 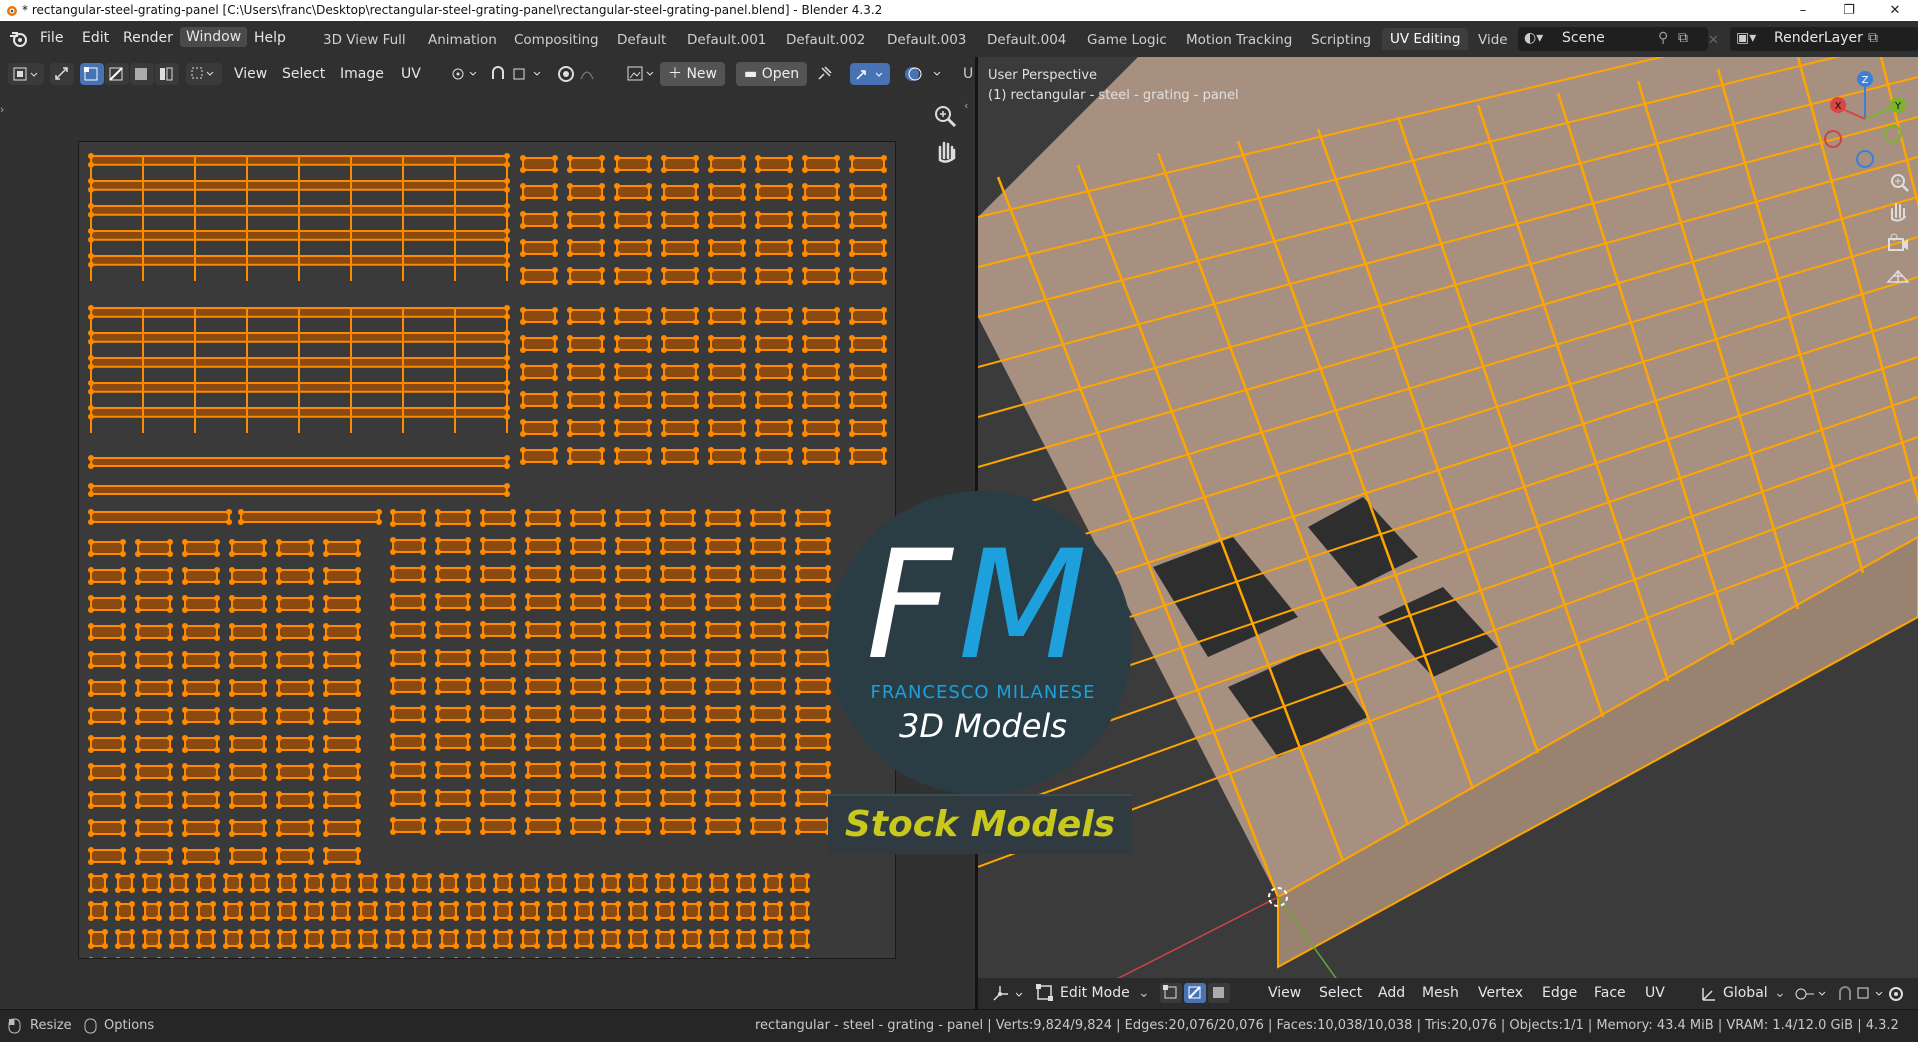 I want to click on pivot-selector-icon, so click(x=1813, y=994).